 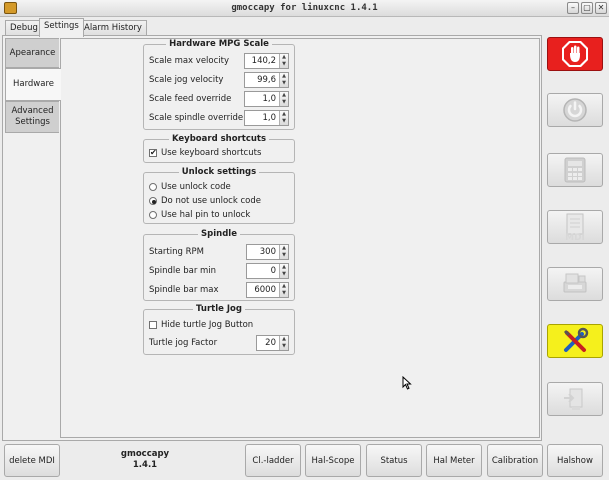 I want to click on hal-scope-button: Hal-Scope, so click(x=333, y=460).